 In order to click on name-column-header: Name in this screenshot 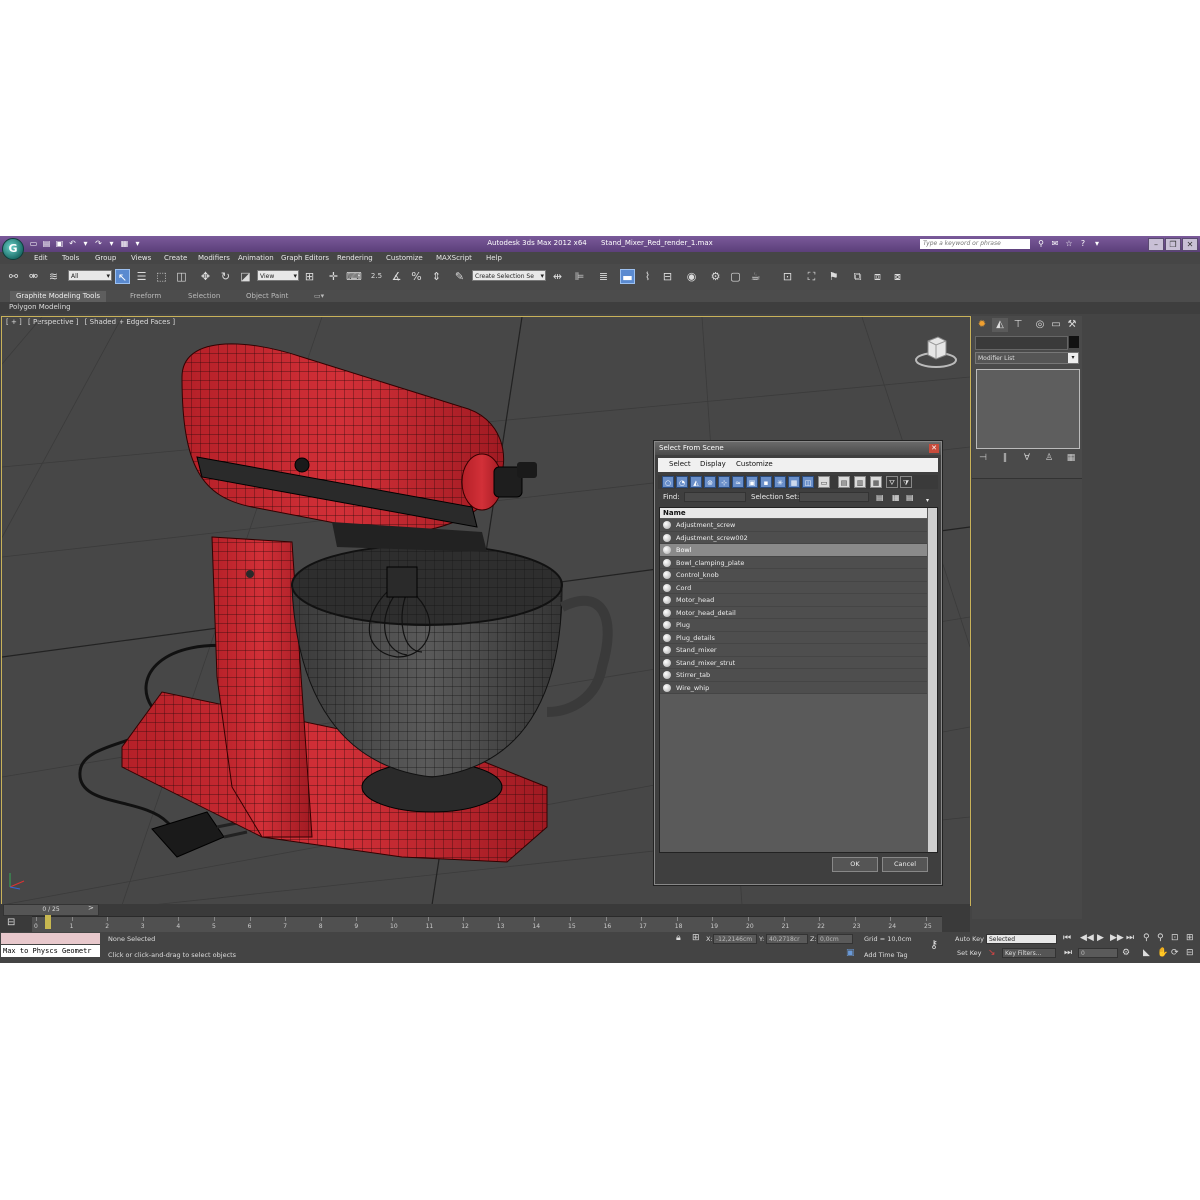, I will do `click(793, 513)`.